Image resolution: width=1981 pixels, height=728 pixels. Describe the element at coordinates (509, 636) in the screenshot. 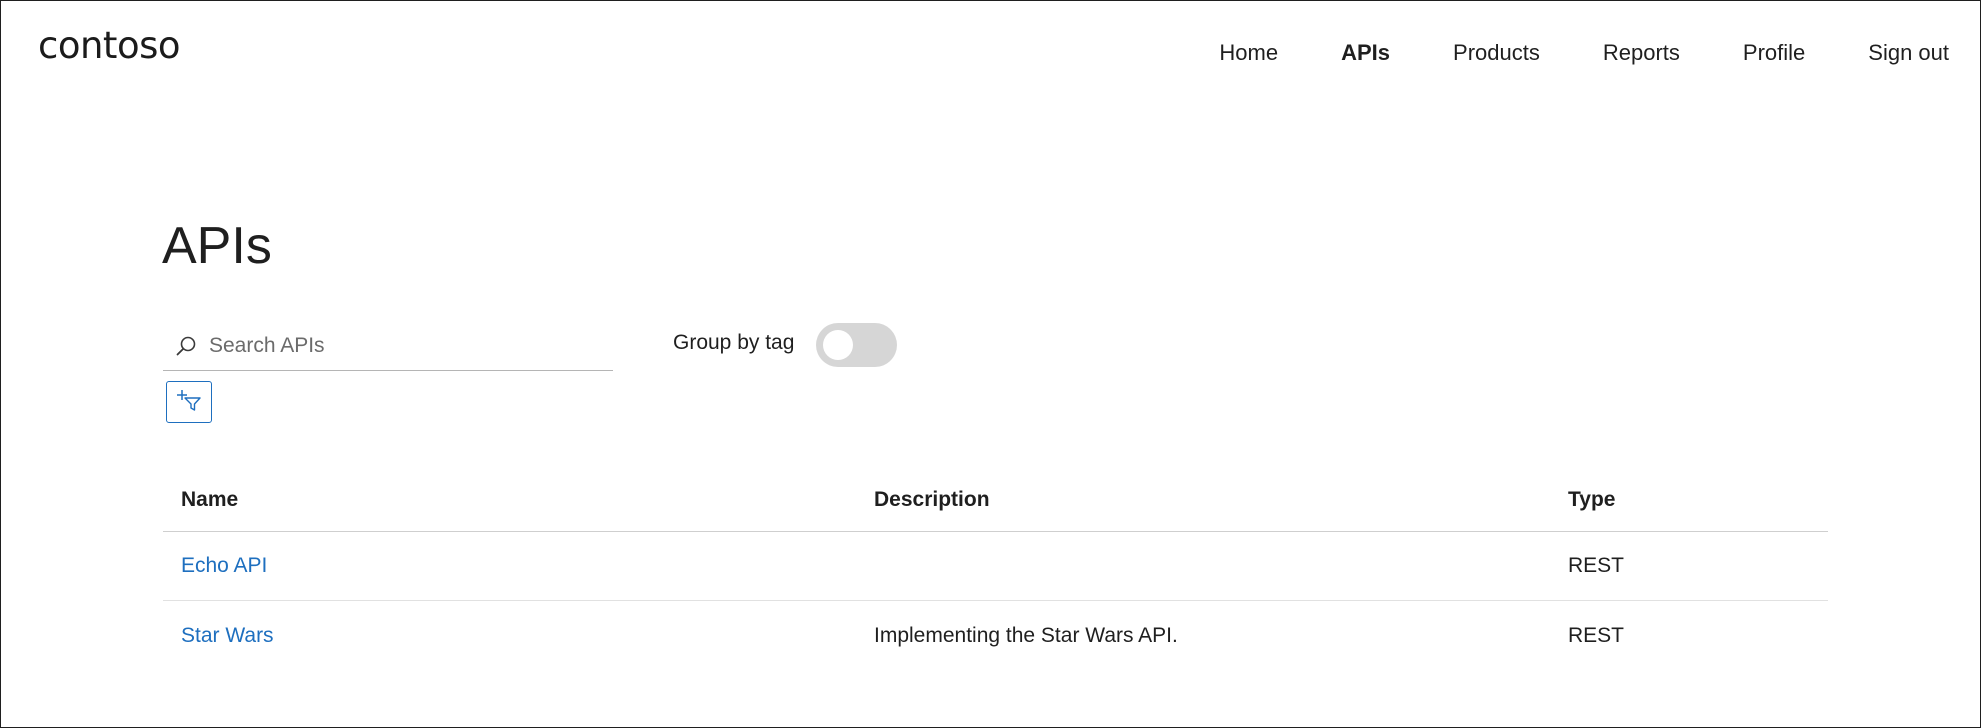

I see `api-name-cell: Star Wars` at that location.